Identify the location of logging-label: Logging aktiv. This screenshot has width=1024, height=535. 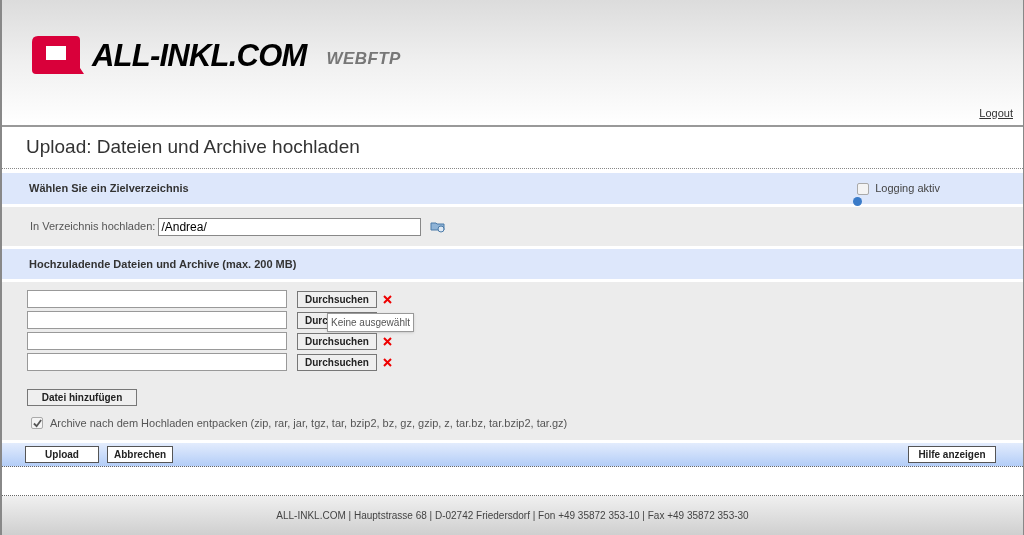
(907, 189).